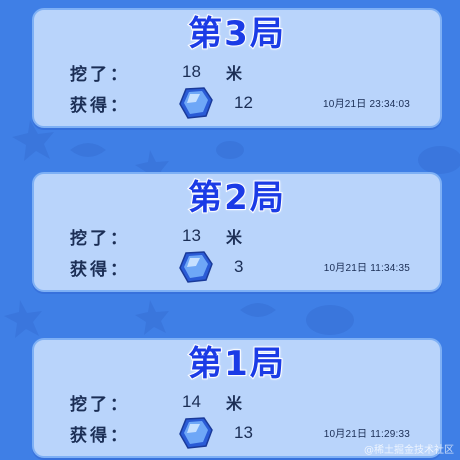 The width and height of the screenshot is (460, 460). What do you see at coordinates (191, 401) in the screenshot?
I see `dug-value: 14` at bounding box center [191, 401].